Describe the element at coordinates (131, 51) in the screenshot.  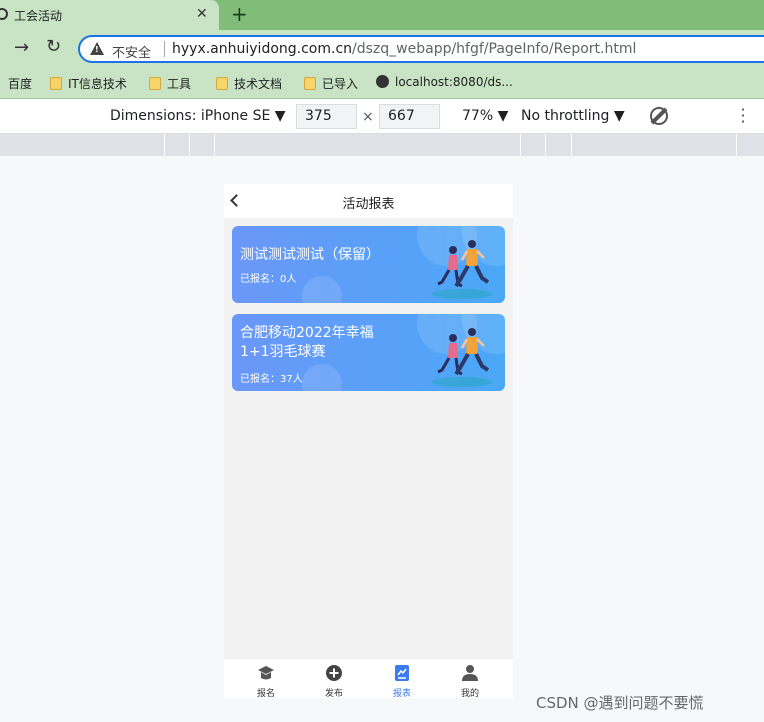
I see `insecure-label: 不安全` at that location.